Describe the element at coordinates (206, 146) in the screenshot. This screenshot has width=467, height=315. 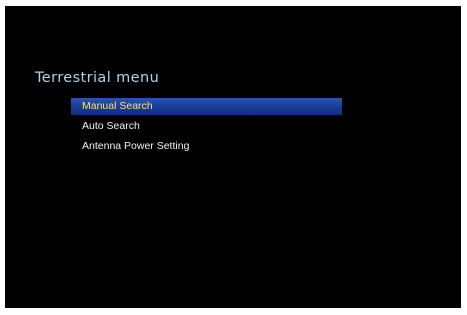
I see `menu-item-antenna-power-setting: Antenna Power Setting` at that location.